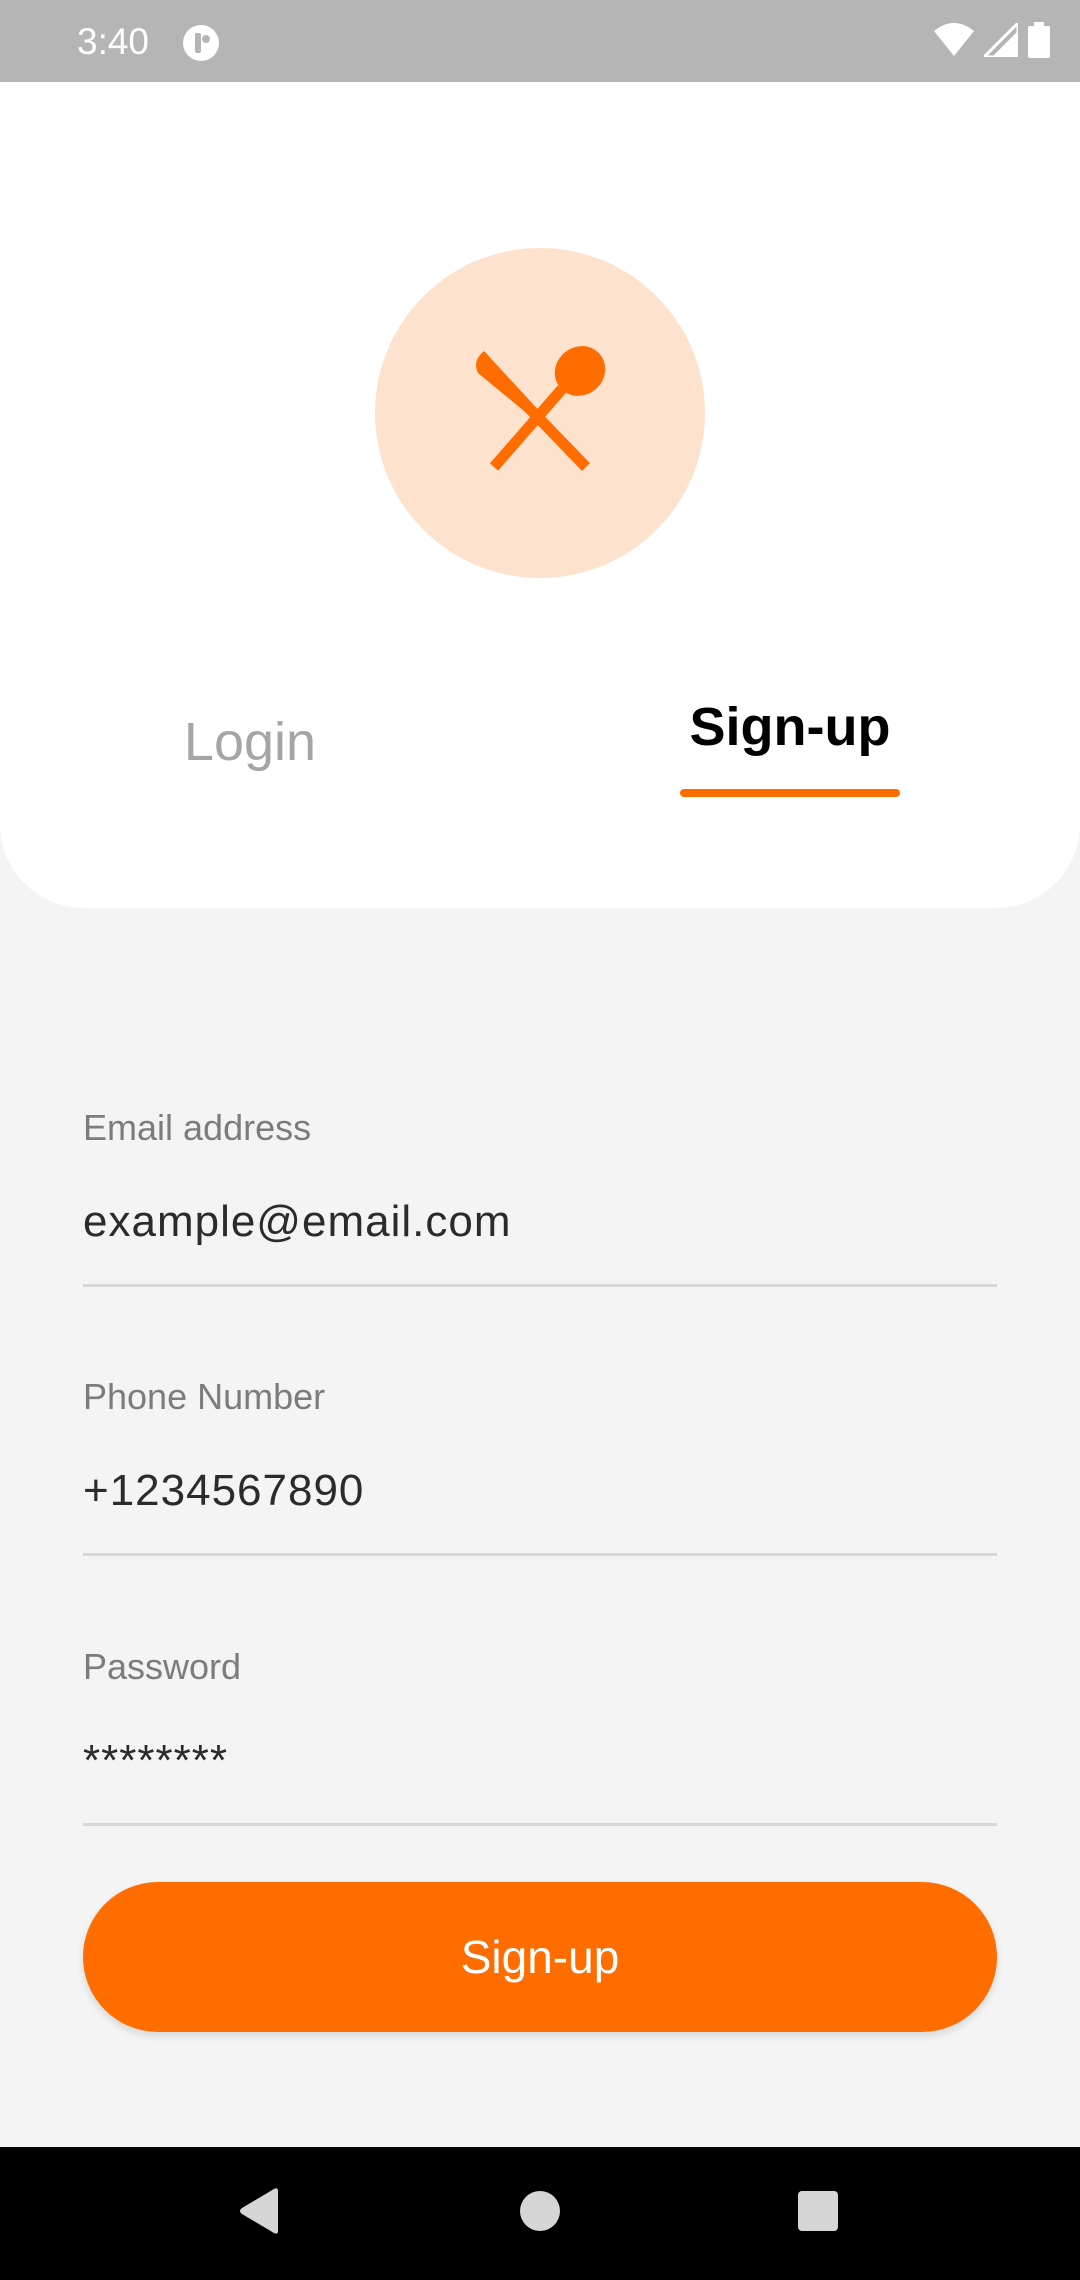 The height and width of the screenshot is (2280, 1080). Describe the element at coordinates (201, 43) in the screenshot. I see `app-notification-icon` at that location.